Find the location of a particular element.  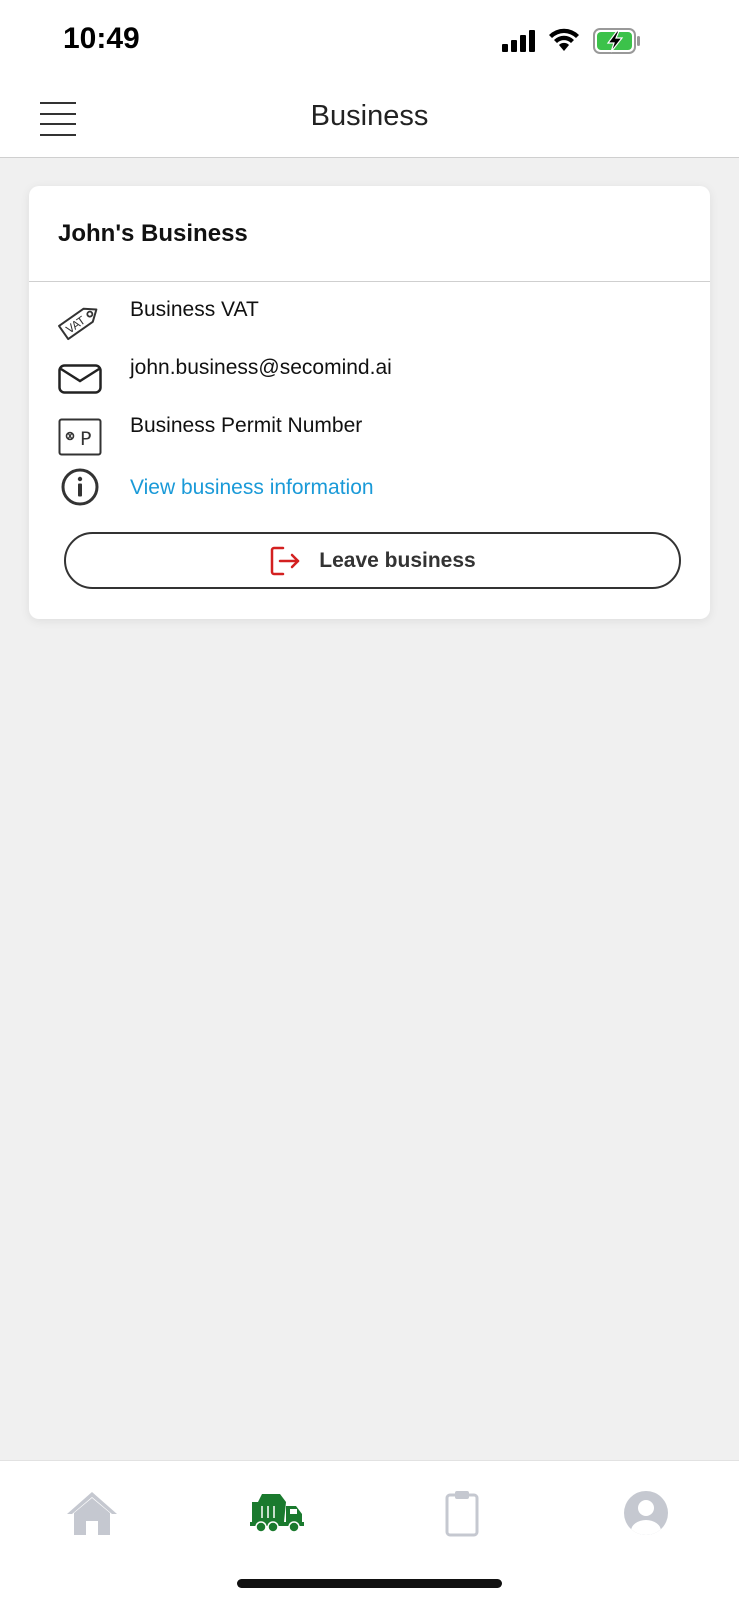

view-info-row: View business information is located at coordinates (369, 487).